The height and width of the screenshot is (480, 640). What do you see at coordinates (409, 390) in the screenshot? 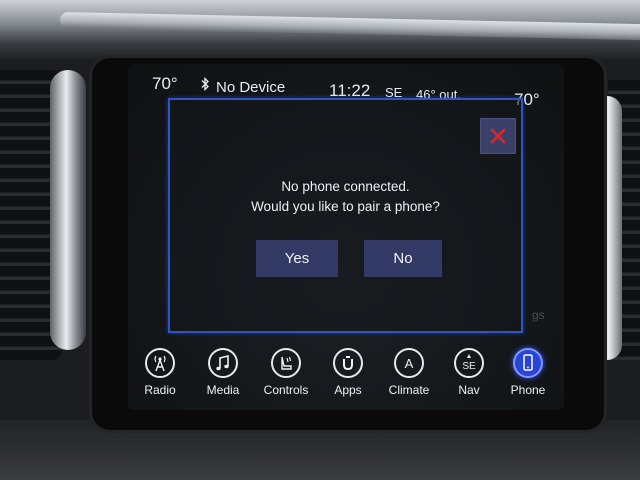
I see `nav-label-climate: Climate` at bounding box center [409, 390].